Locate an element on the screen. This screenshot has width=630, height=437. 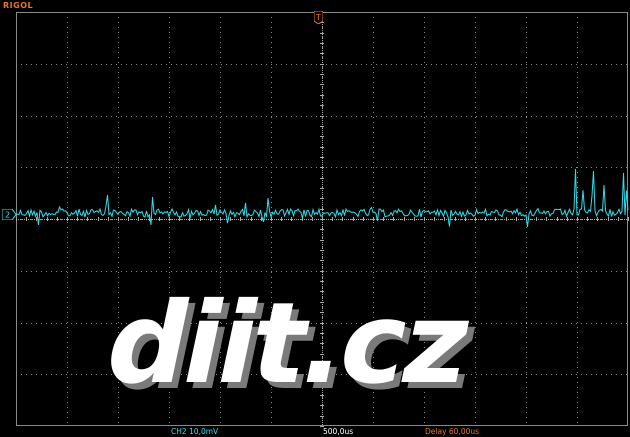
brand-label: RIGOL is located at coordinates (18, 5).